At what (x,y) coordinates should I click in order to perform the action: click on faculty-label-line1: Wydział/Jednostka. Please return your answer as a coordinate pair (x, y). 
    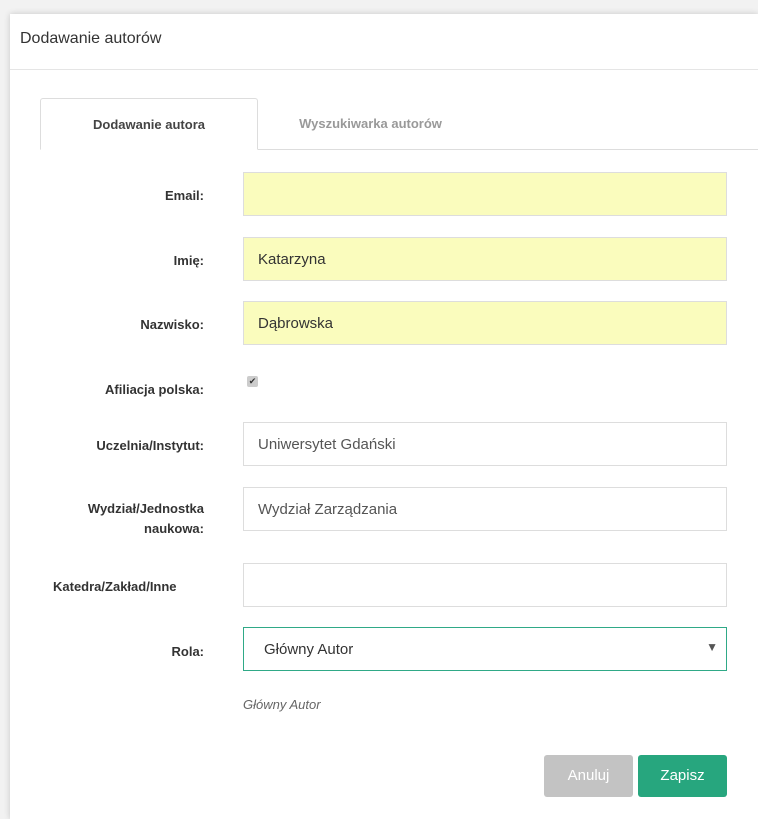
    Looking at the image, I should click on (145, 508).